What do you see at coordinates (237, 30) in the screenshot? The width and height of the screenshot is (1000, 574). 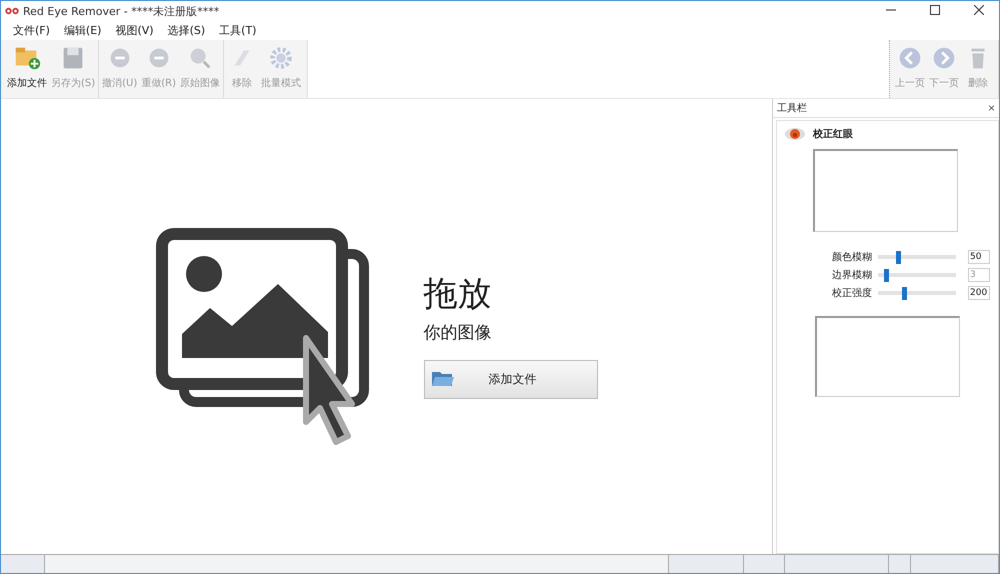 I see `menu-item: 工具(T)` at bounding box center [237, 30].